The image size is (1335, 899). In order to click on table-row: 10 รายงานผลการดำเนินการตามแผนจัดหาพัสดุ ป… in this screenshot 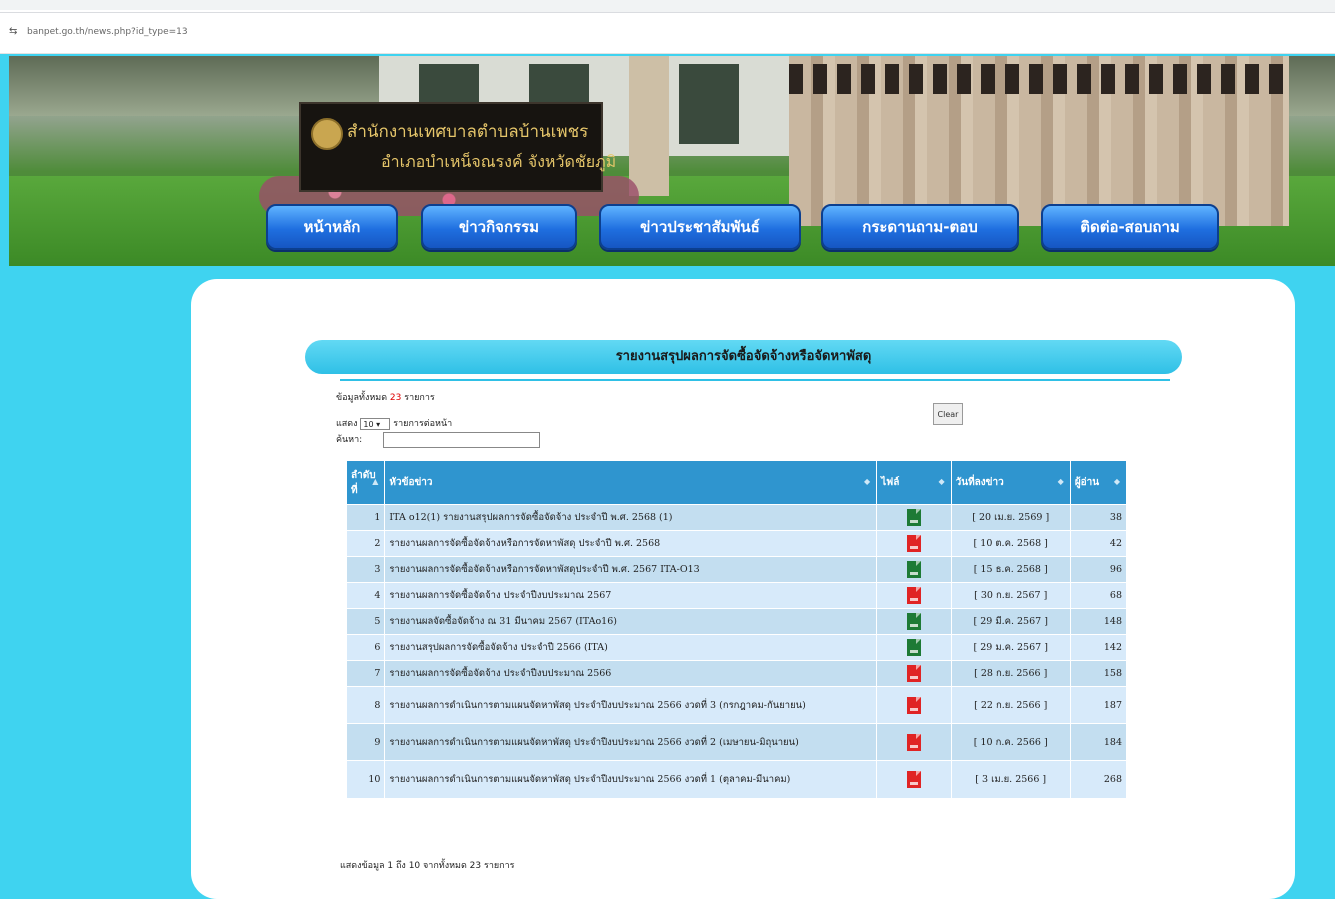, I will do `click(737, 779)`.